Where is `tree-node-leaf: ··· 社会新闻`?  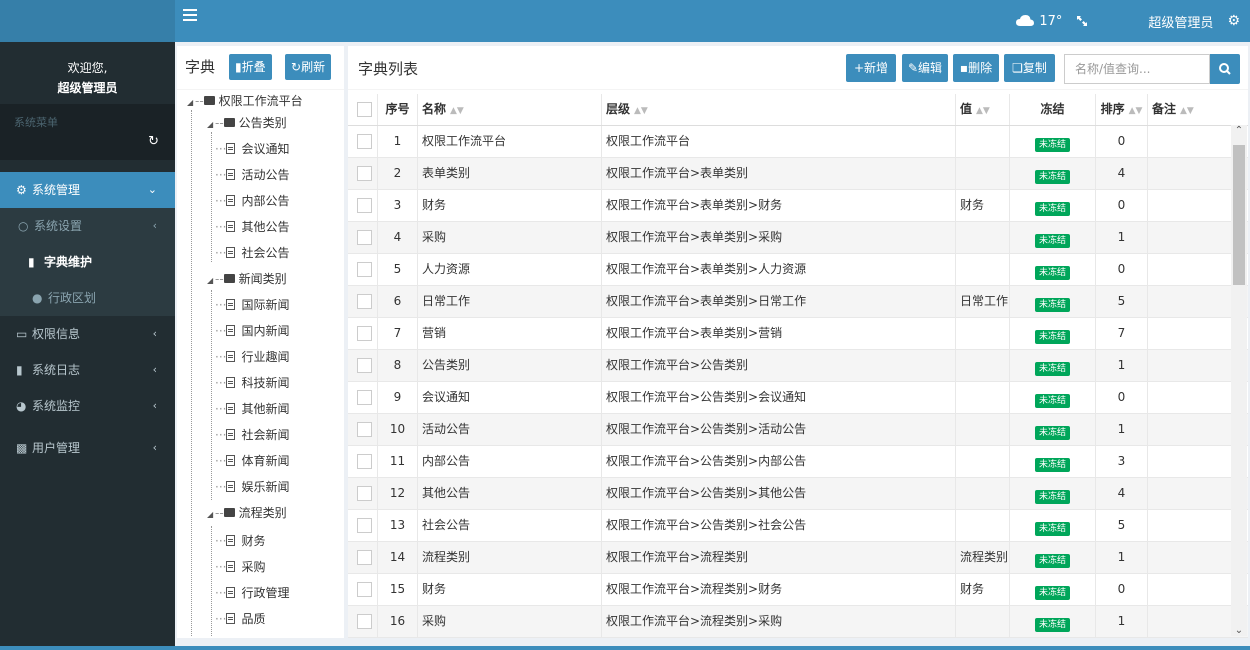
tree-node-leaf: ··· 社会新闻 is located at coordinates (252, 435).